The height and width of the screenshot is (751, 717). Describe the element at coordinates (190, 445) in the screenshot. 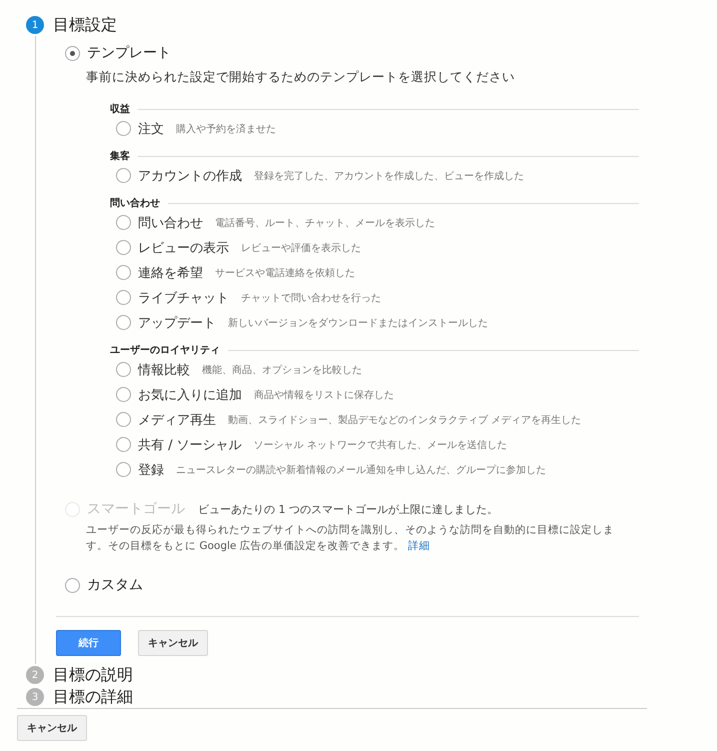

I see `option-label: 共有 / ソーシャル` at that location.